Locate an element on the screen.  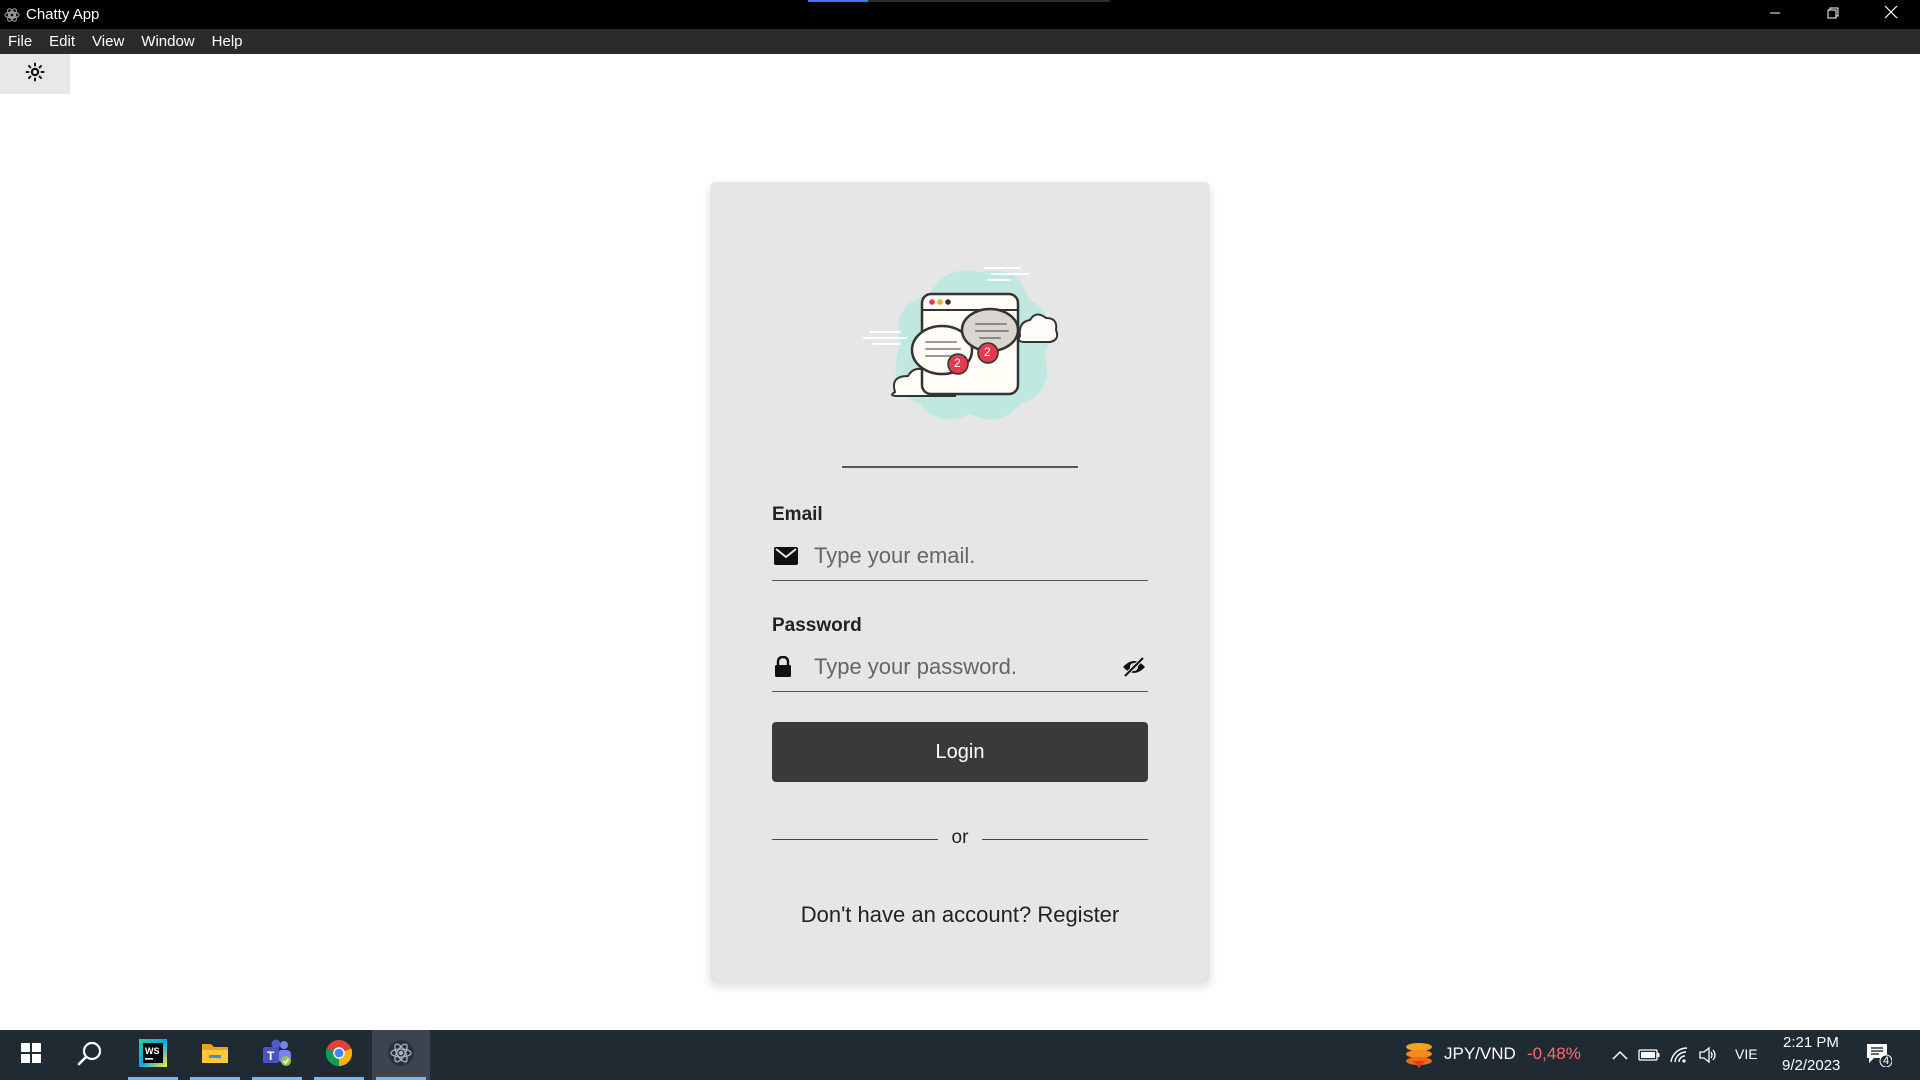
search-button is located at coordinates (90, 1055).